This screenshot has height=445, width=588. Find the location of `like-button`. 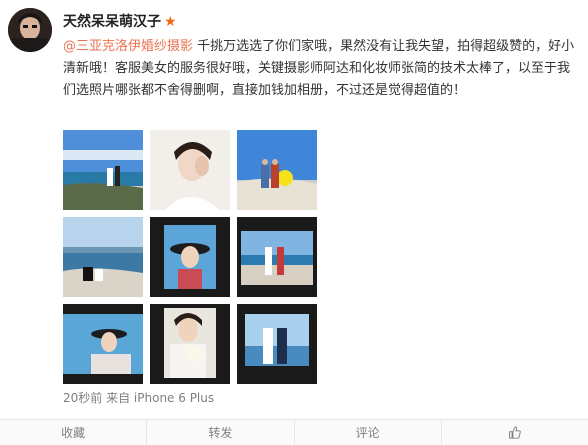

like-button is located at coordinates (514, 432).